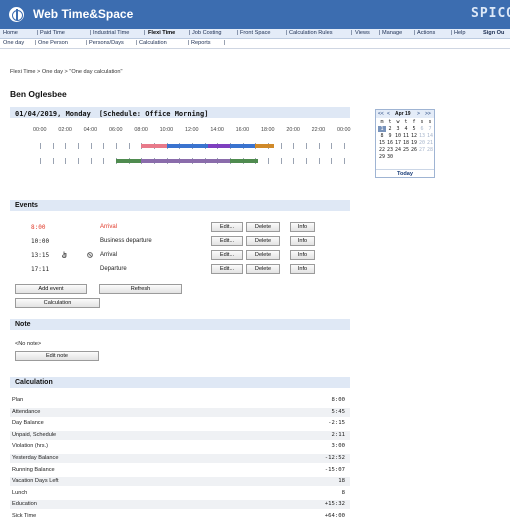 The image size is (510, 524). I want to click on timeline-hour-label: 00:00, so click(40, 130).